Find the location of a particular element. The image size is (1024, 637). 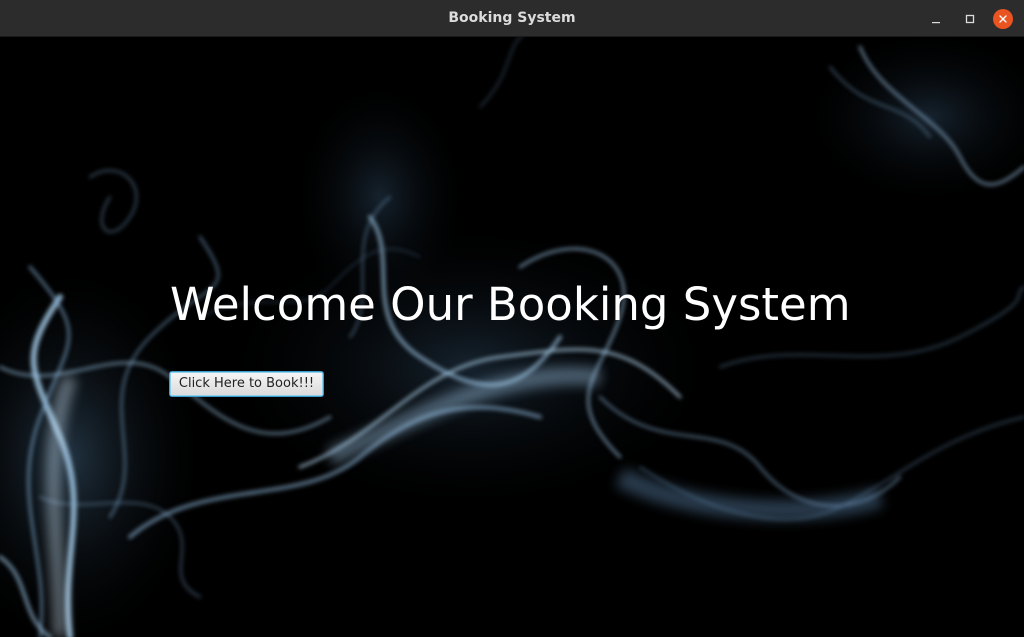

title-bar: Booking System is located at coordinates (512, 18).